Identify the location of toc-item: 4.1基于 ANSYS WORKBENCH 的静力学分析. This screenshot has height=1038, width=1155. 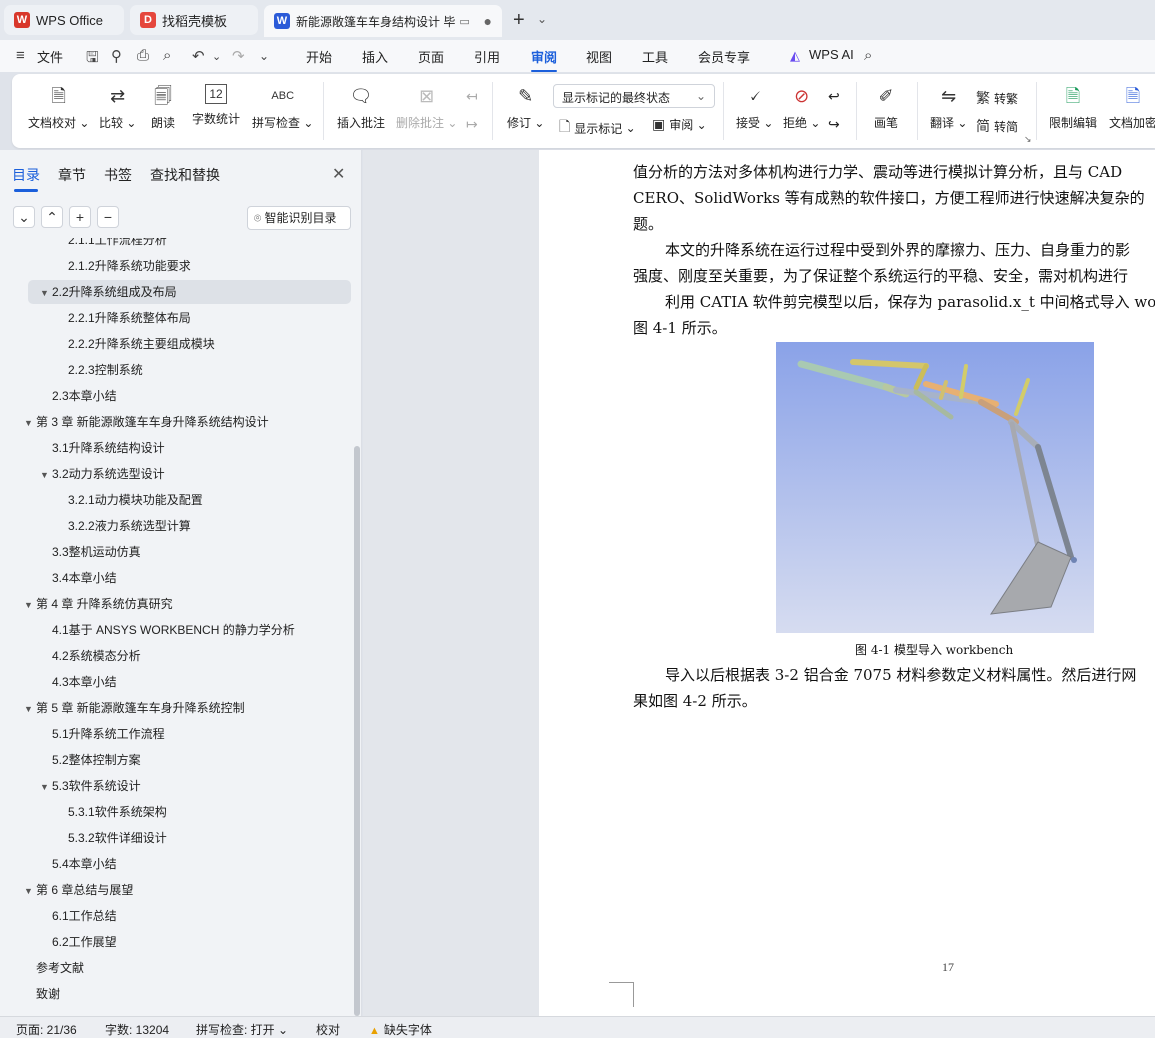
(175, 630).